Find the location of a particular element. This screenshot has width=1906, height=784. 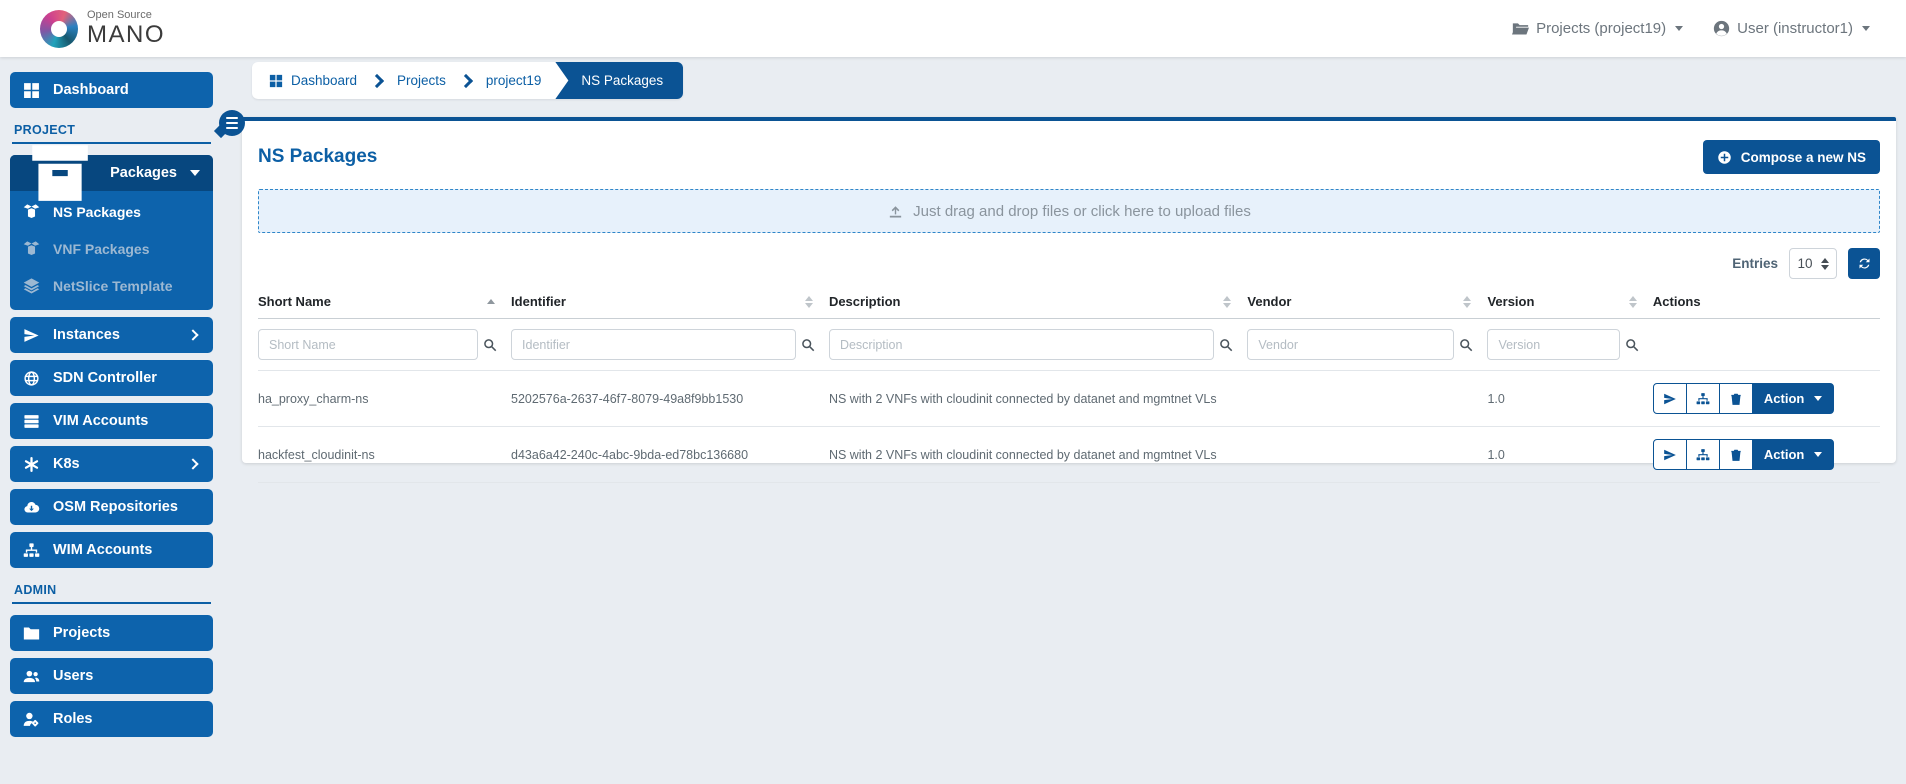

sidebar-item-osm-repositories: OSM Repositories is located at coordinates (111, 507).